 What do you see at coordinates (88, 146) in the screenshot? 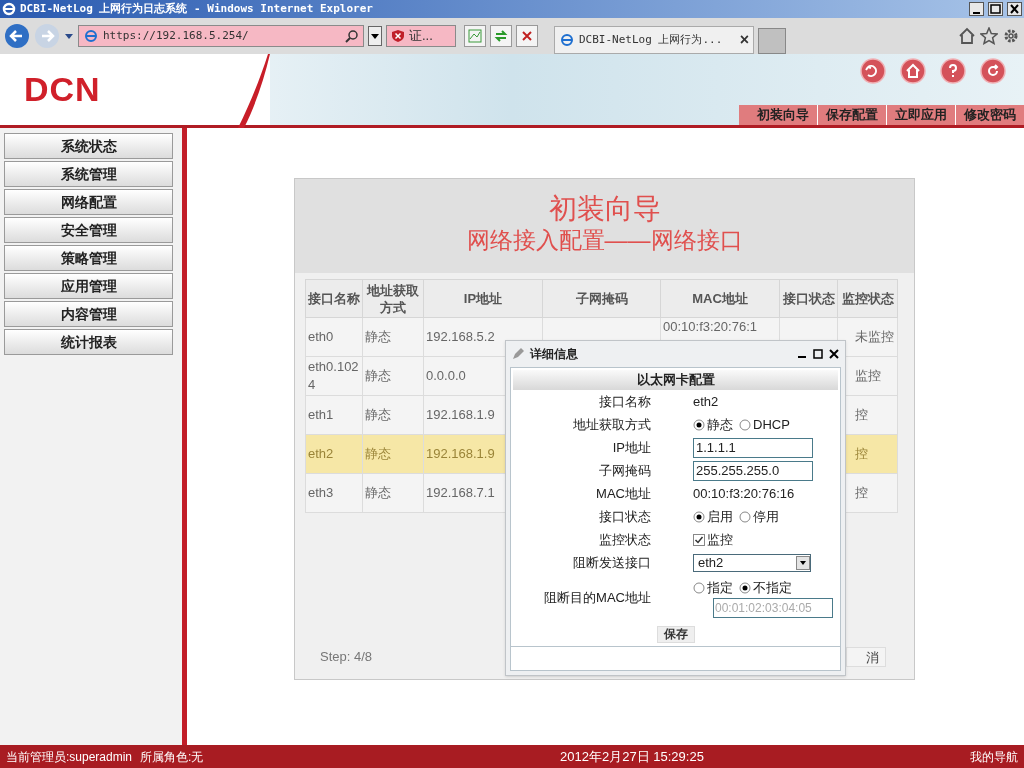
I see `sidebar-item: 系统状态` at bounding box center [88, 146].